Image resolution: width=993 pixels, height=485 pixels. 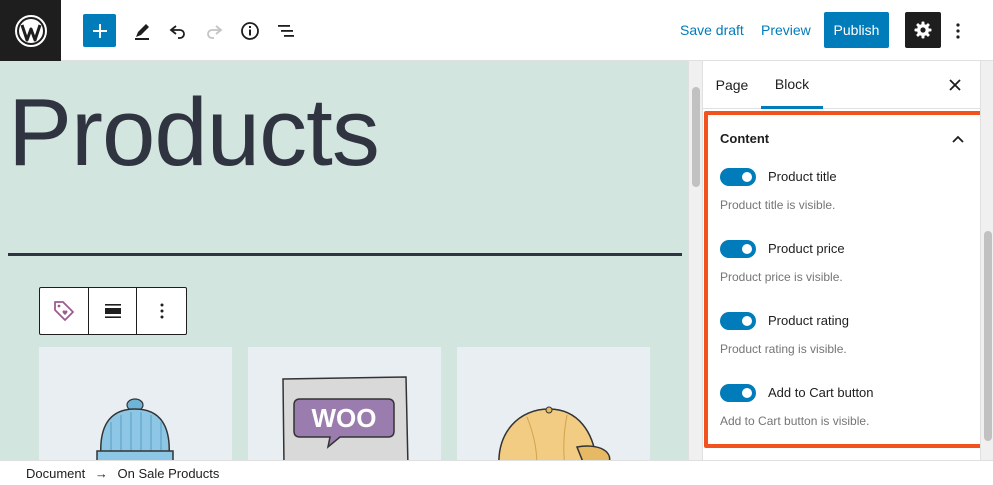 What do you see at coordinates (553, 403) in the screenshot?
I see `product-image-cap` at bounding box center [553, 403].